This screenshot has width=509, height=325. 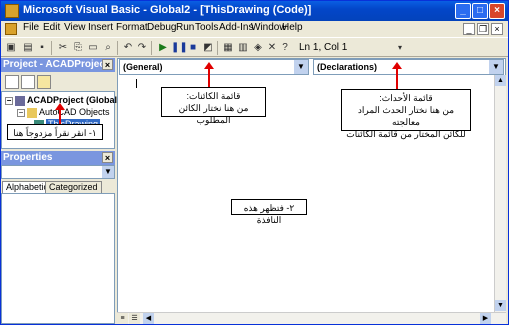 I want to click on document-icon, so click(x=11, y=29).